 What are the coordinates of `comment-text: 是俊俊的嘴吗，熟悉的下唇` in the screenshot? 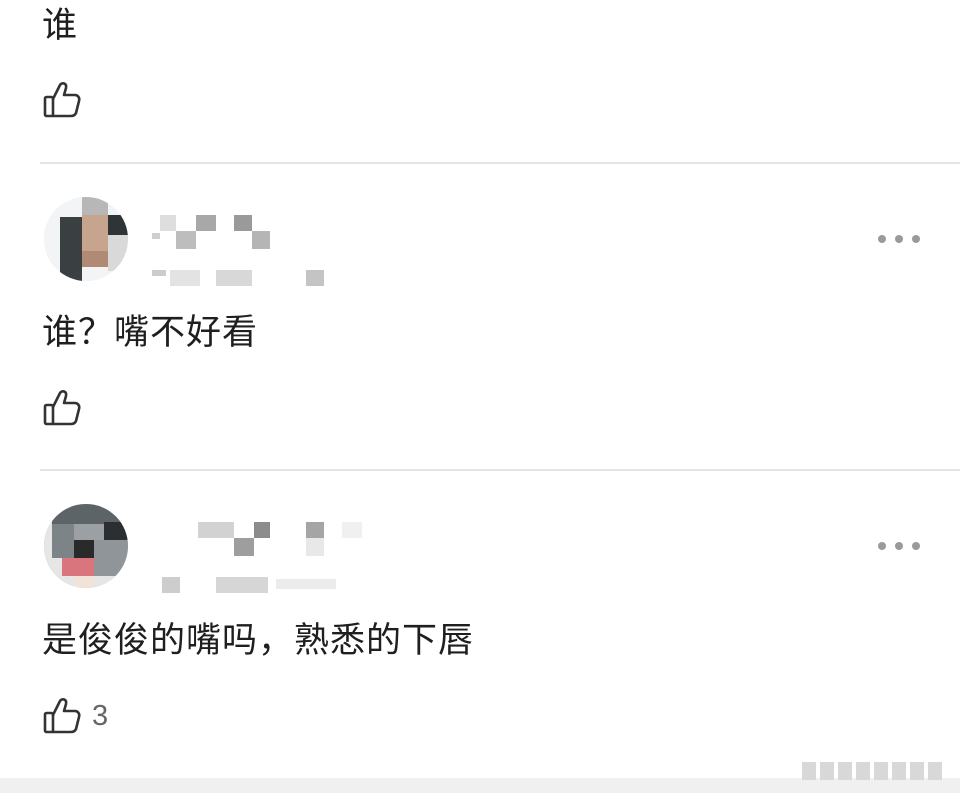 It's located at (258, 641).